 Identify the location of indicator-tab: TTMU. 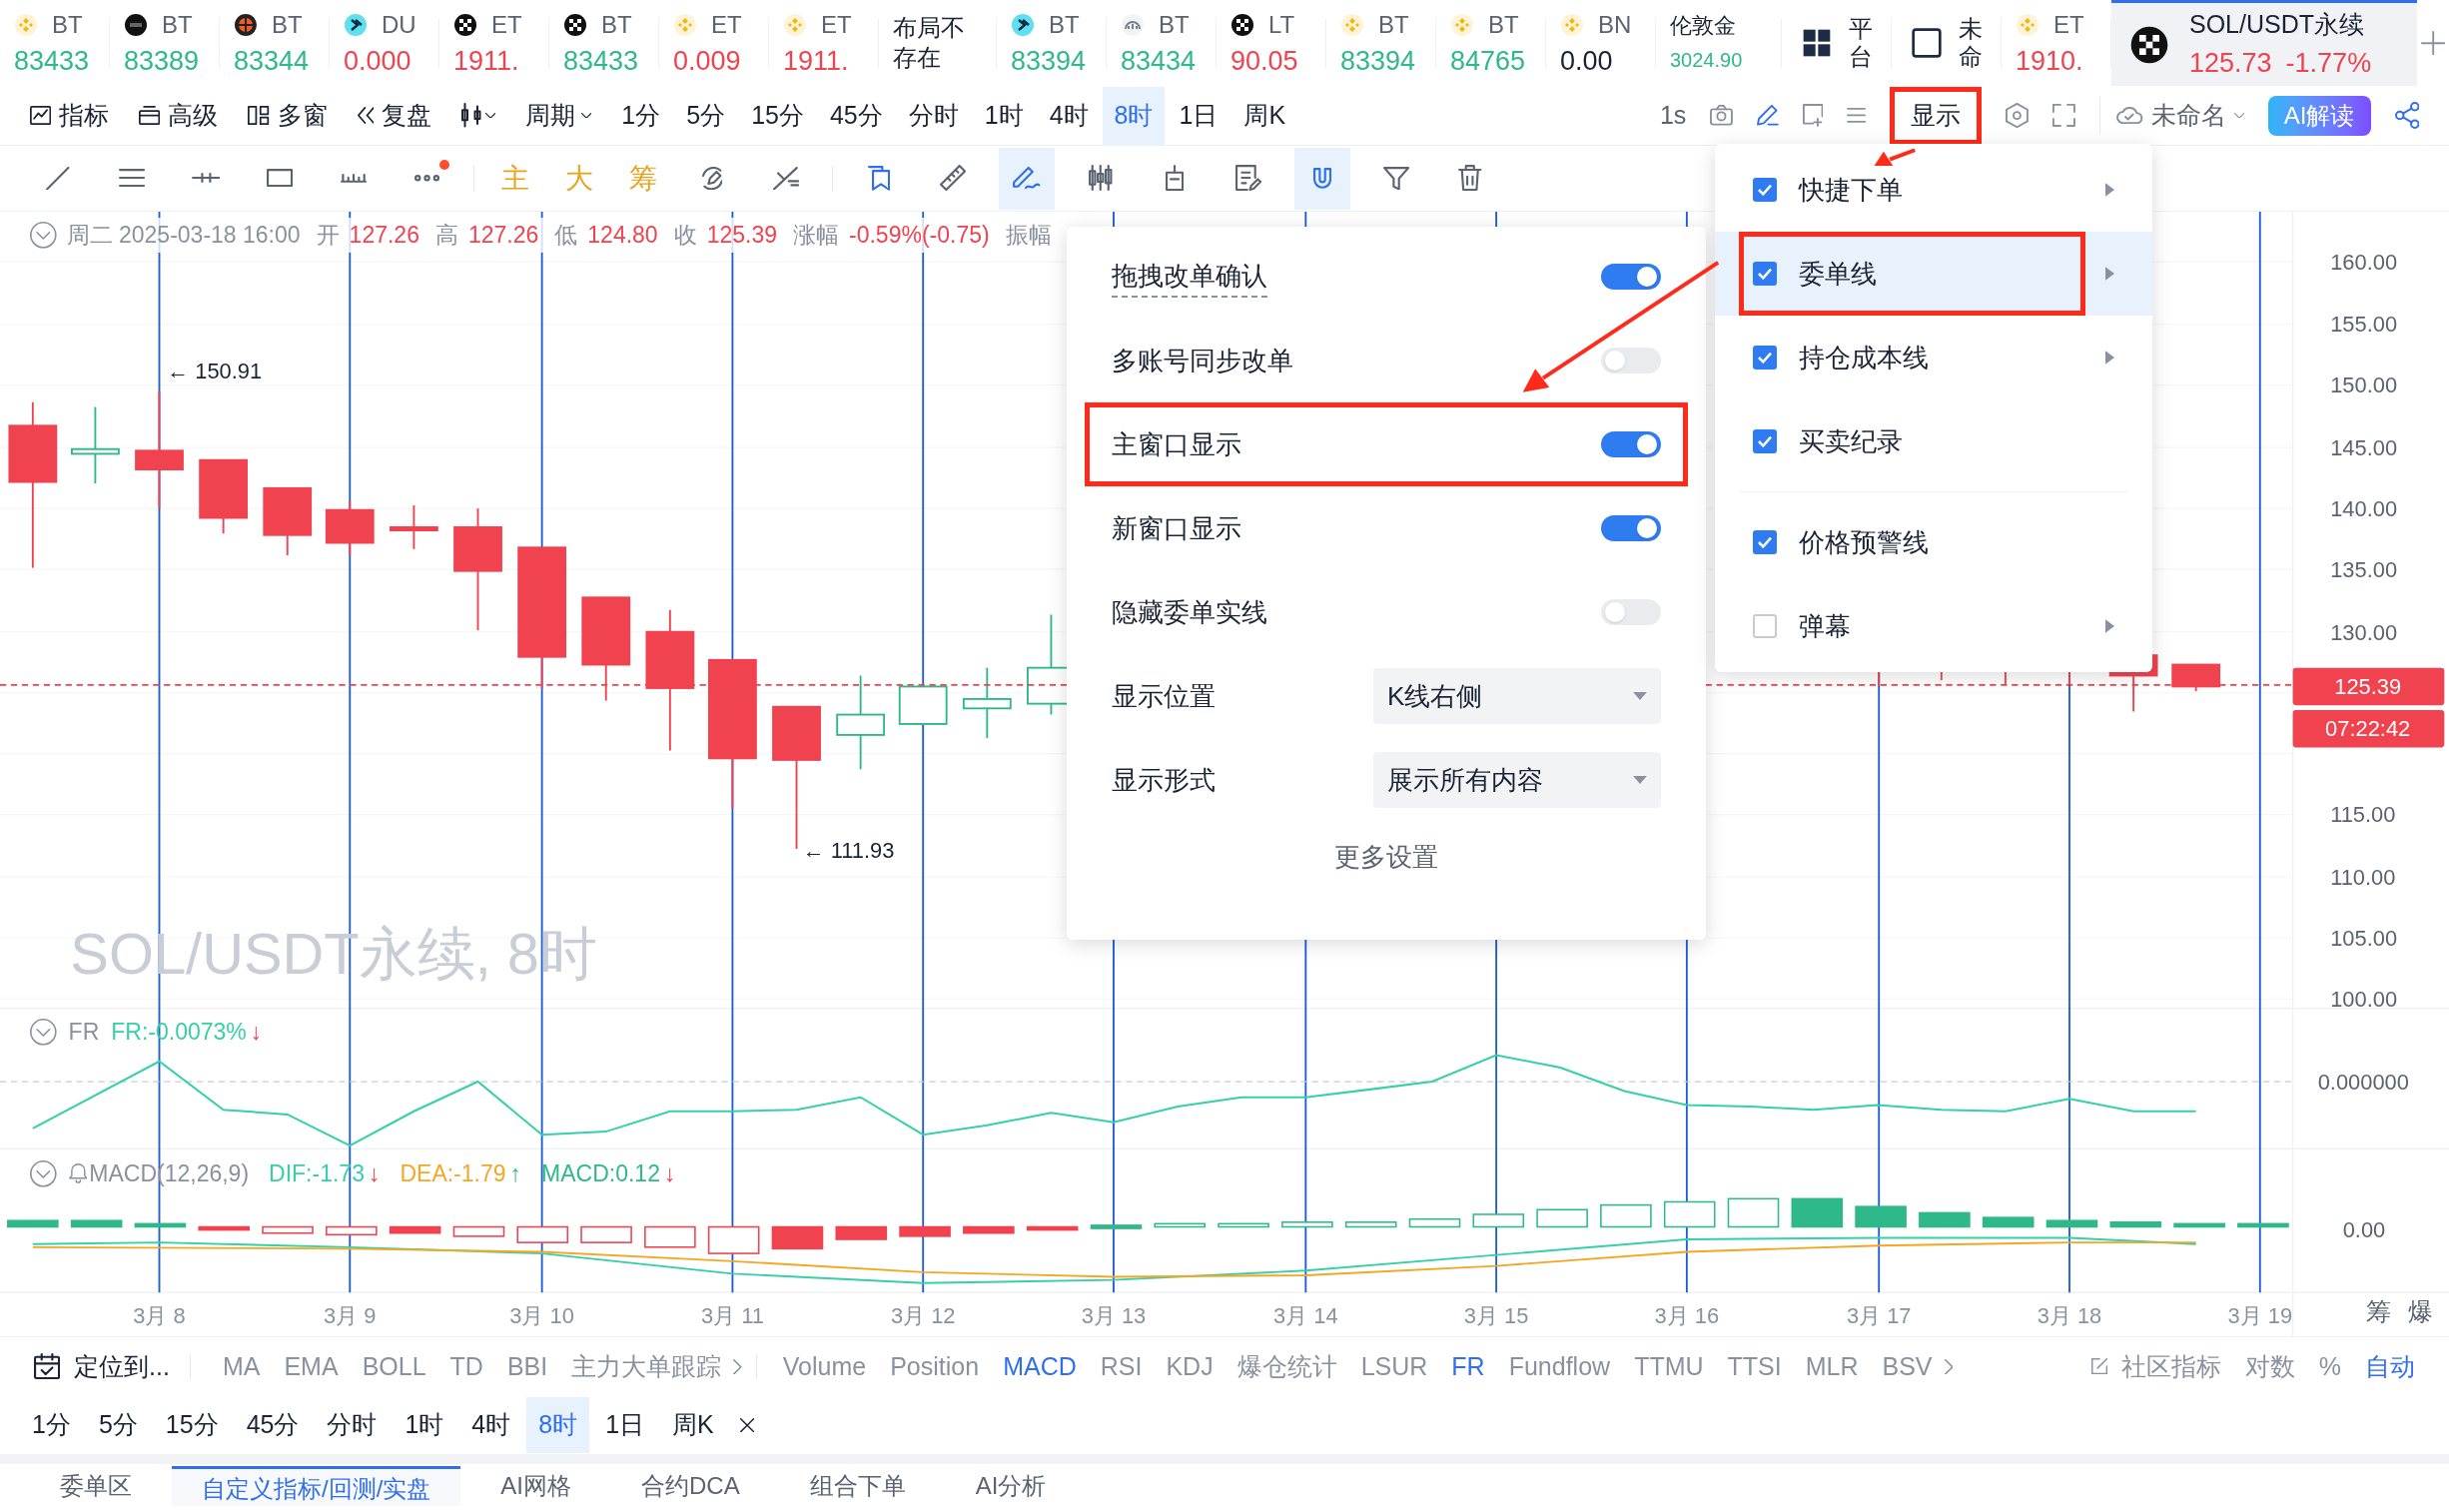
(1669, 1366).